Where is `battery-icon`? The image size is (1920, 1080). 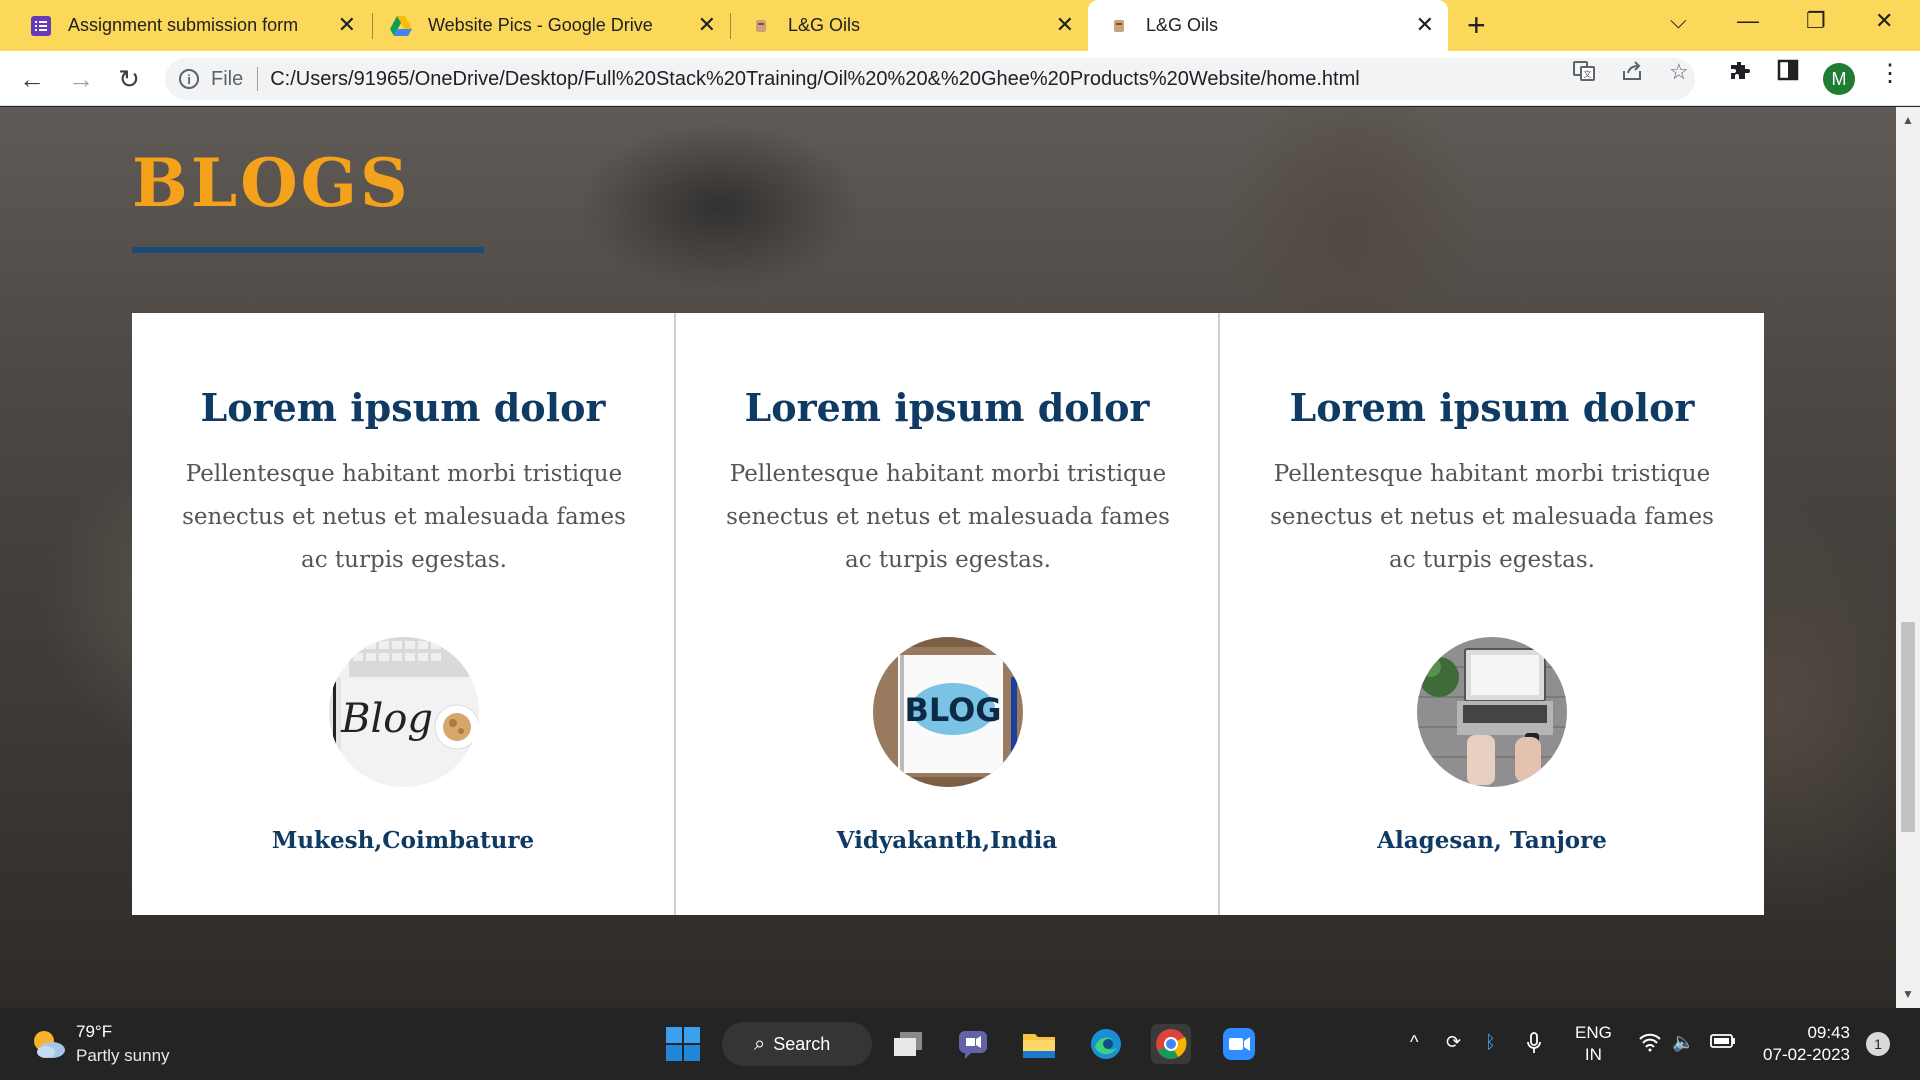 battery-icon is located at coordinates (1723, 1043).